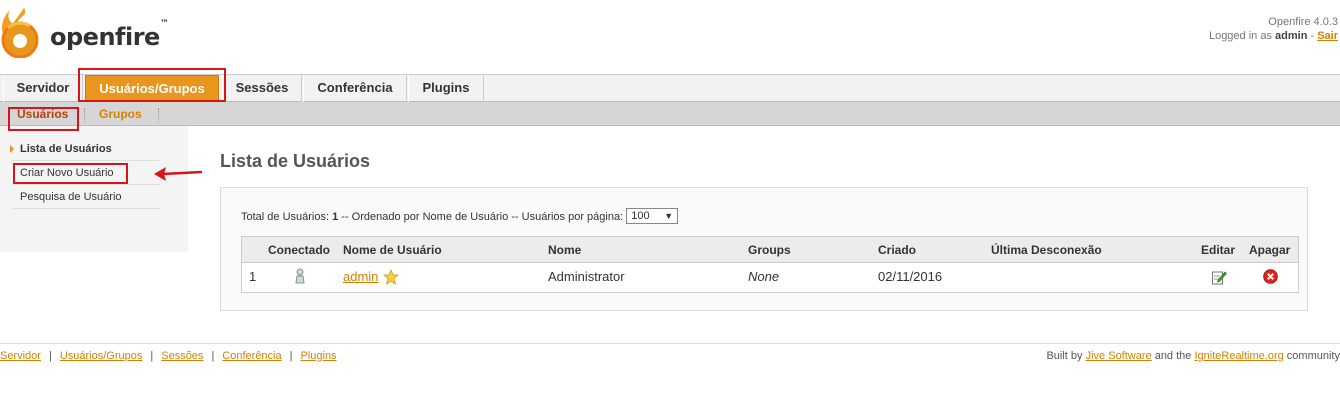 This screenshot has height=401, width=1340. Describe the element at coordinates (318, 356) in the screenshot. I see `footer-link-plugins: Plugins` at that location.